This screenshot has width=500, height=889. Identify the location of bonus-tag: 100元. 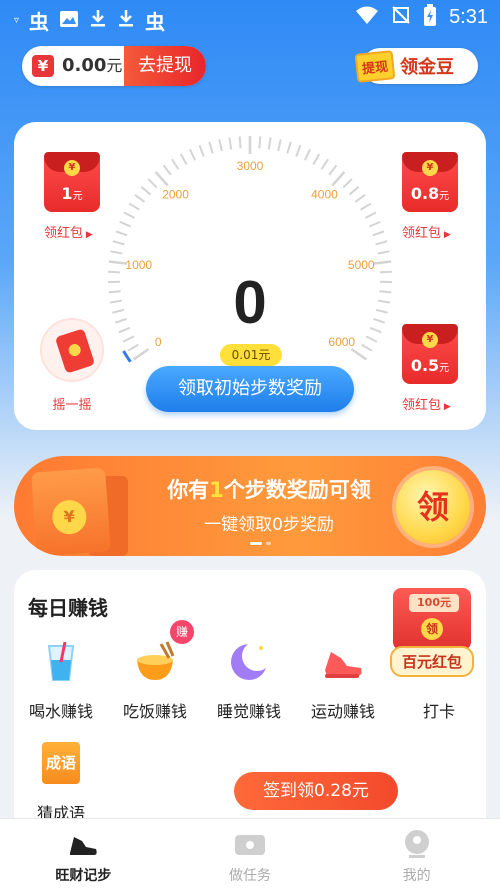
(434, 603).